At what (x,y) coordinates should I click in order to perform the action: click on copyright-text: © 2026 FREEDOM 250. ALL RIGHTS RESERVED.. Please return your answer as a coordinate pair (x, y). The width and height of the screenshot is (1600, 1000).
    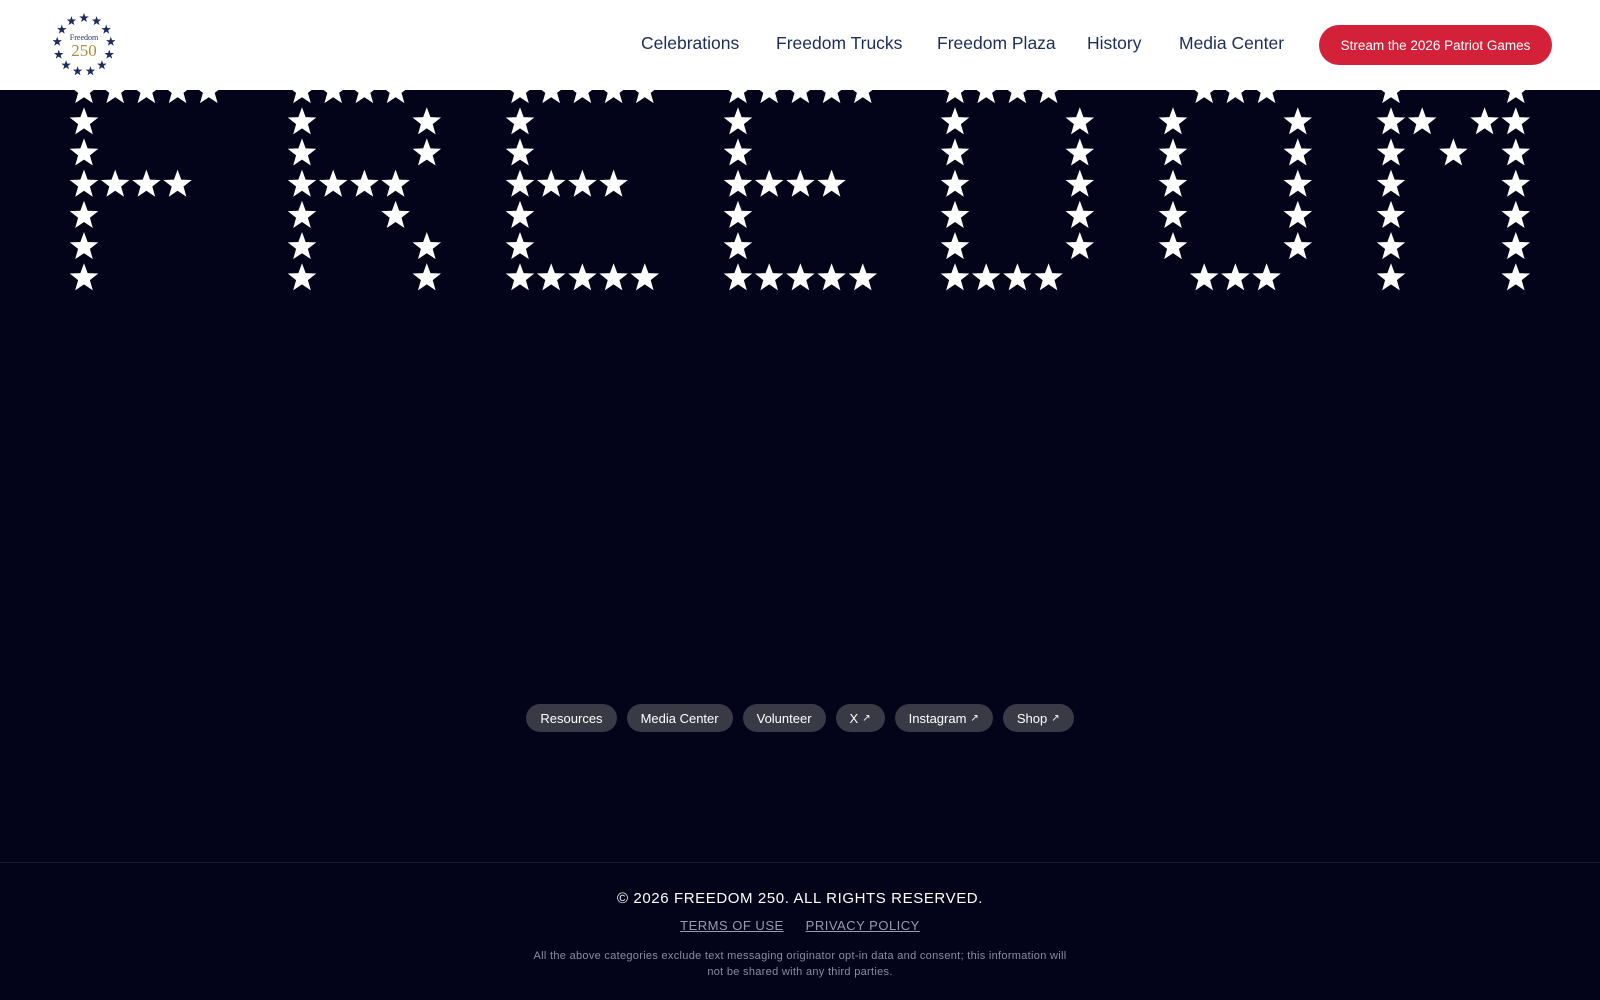
    Looking at the image, I should click on (799, 898).